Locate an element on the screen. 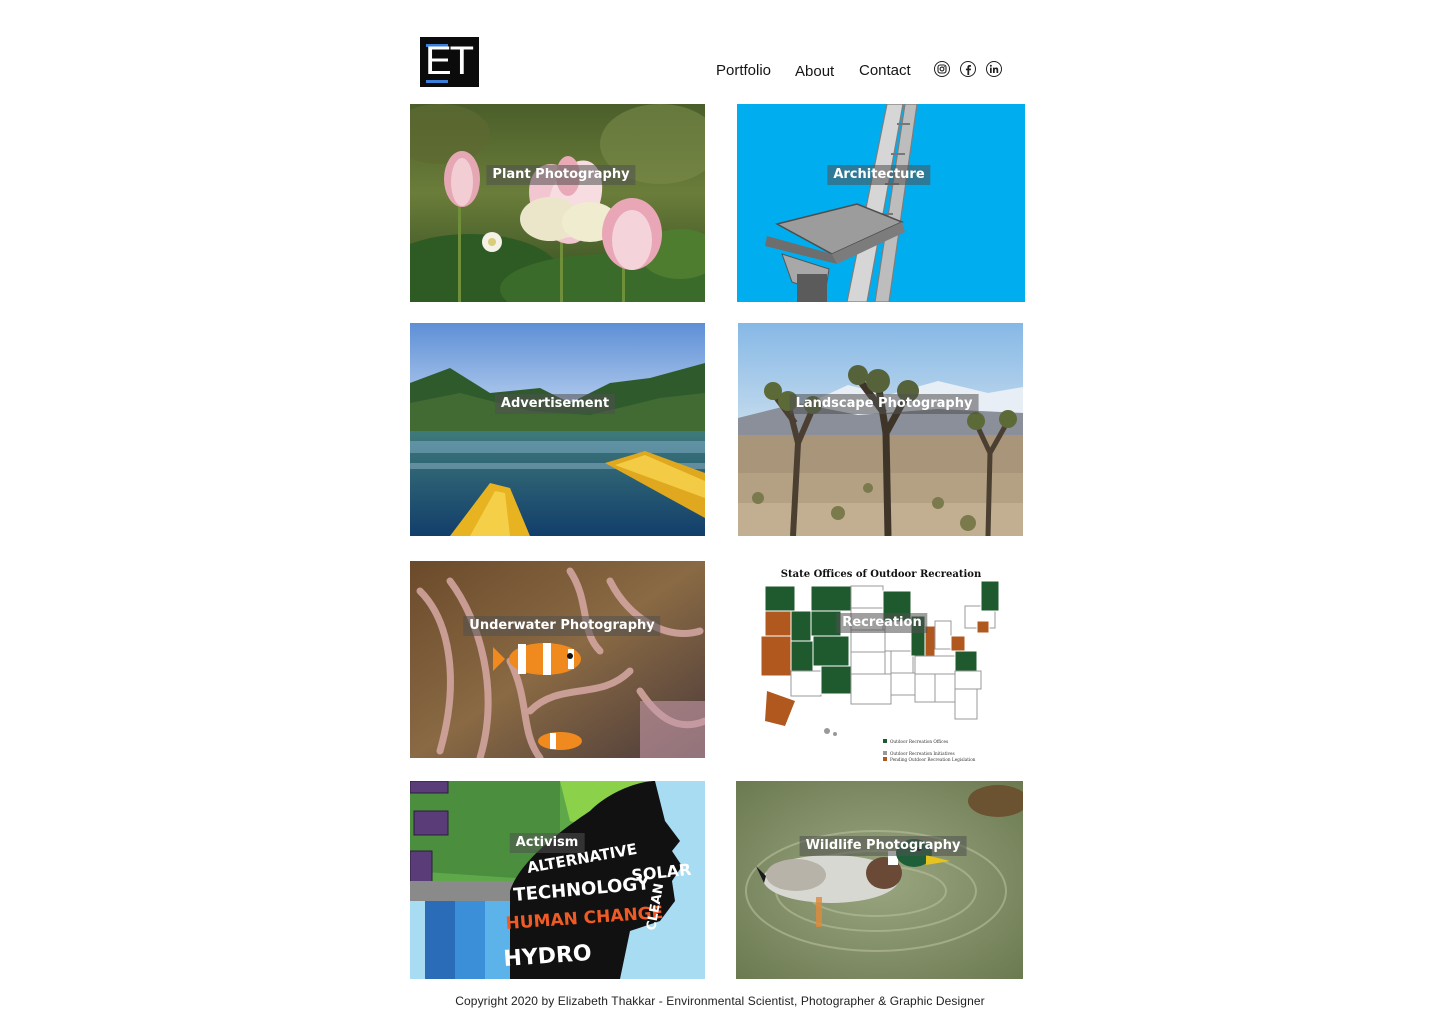 The width and height of the screenshot is (1440, 1024). tile-wildlife-photography: Wildlife Photography is located at coordinates (879, 880).